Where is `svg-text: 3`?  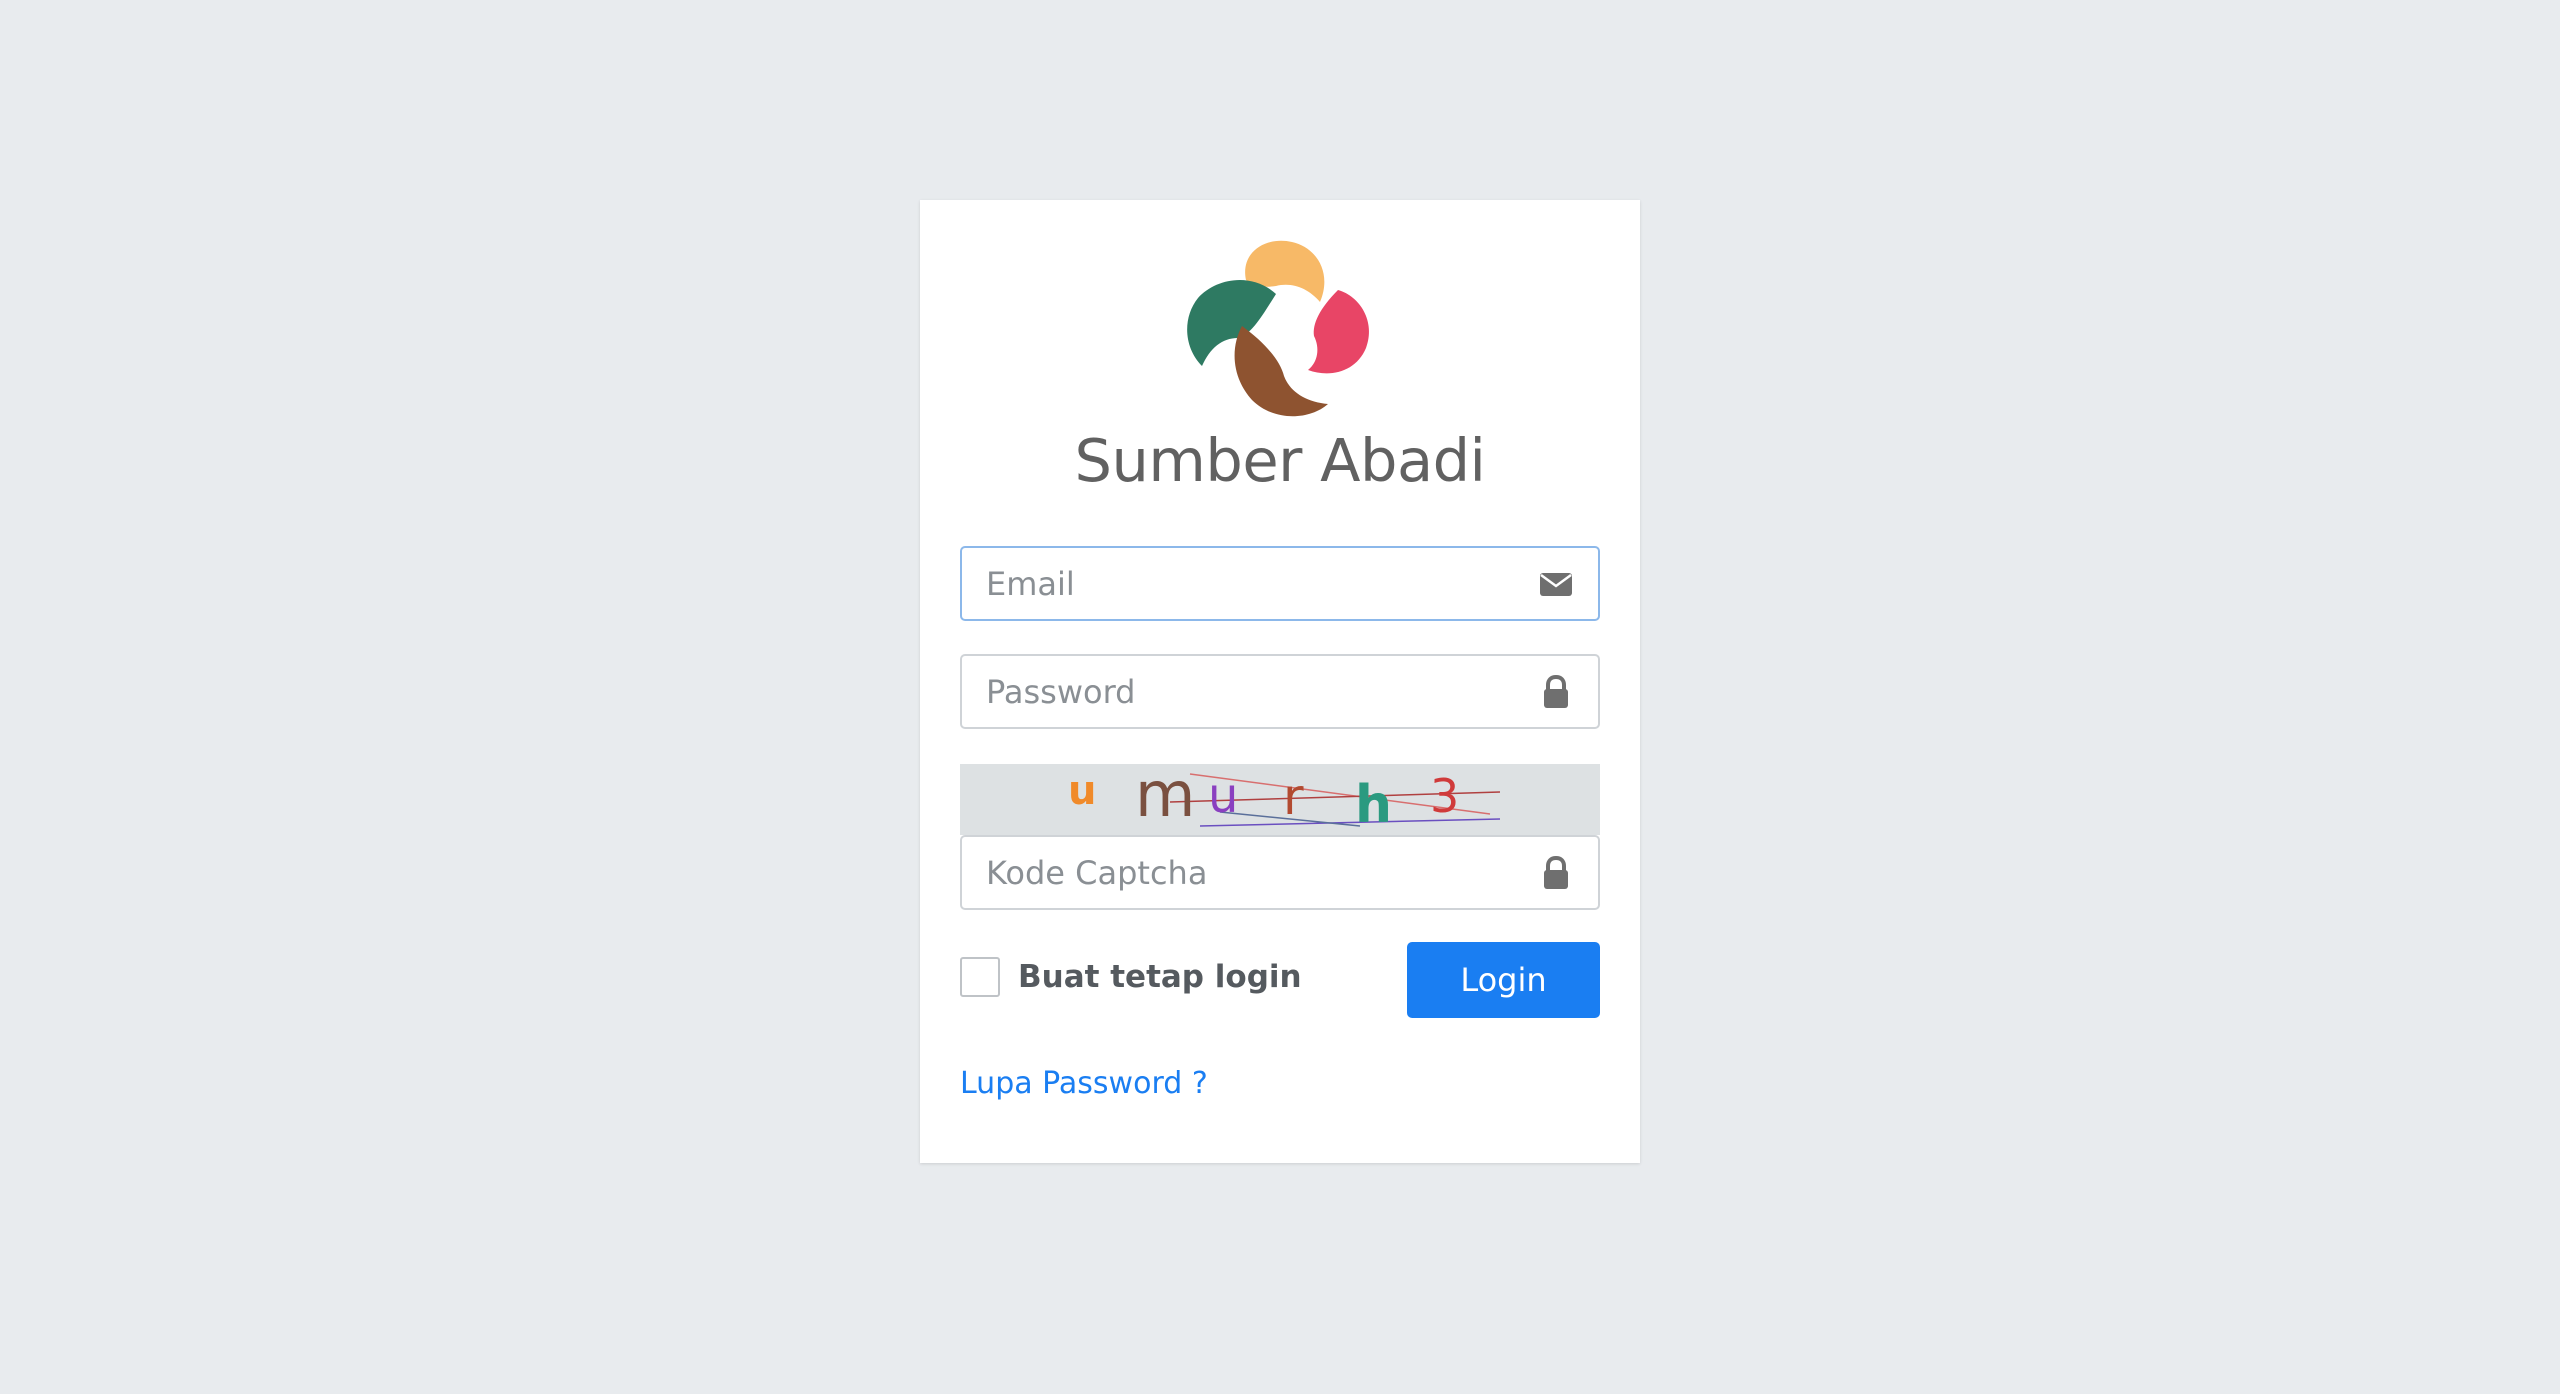
svg-text: 3 is located at coordinates (1444, 796).